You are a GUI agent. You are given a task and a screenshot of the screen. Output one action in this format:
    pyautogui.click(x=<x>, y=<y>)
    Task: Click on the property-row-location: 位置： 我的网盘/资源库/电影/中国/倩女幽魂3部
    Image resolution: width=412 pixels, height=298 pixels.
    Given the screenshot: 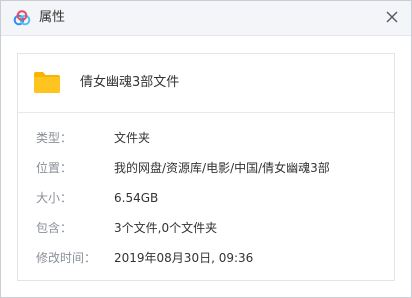 What is the action you would take?
    pyautogui.click(x=206, y=168)
    